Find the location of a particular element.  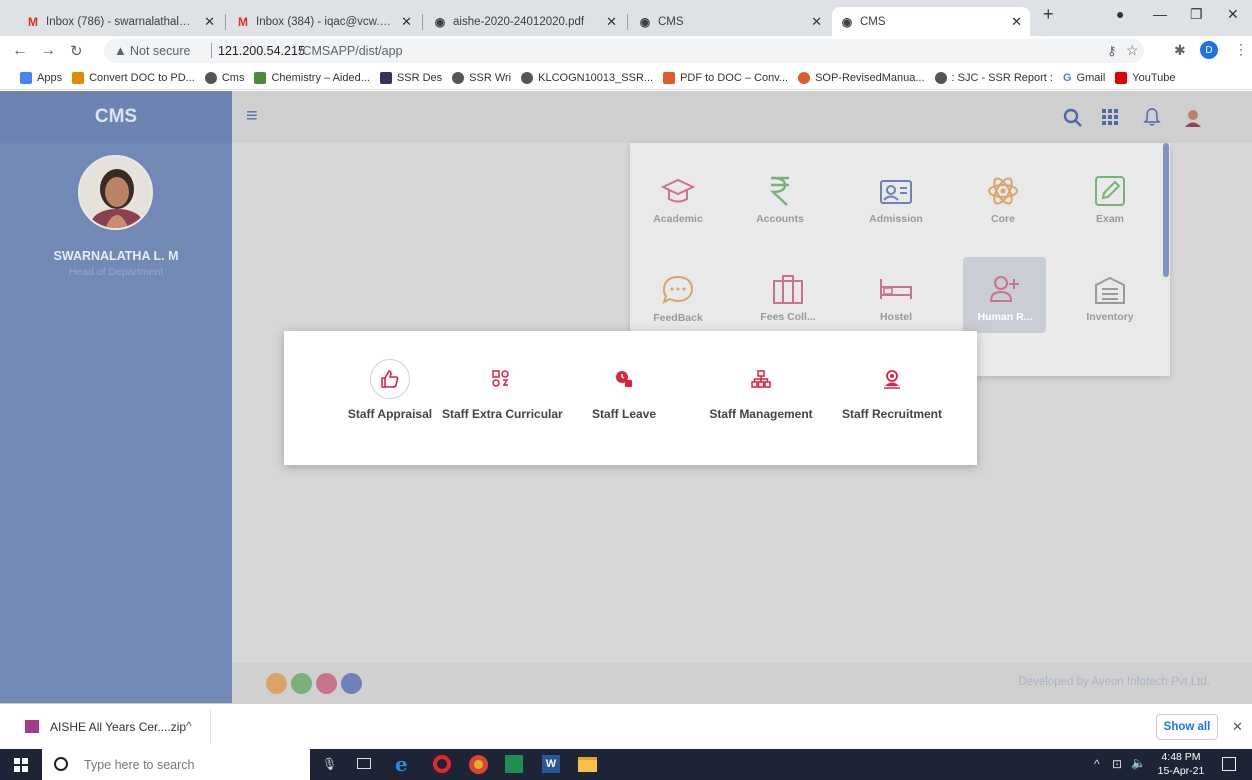

module-label: Hostel is located at coordinates (896, 317).